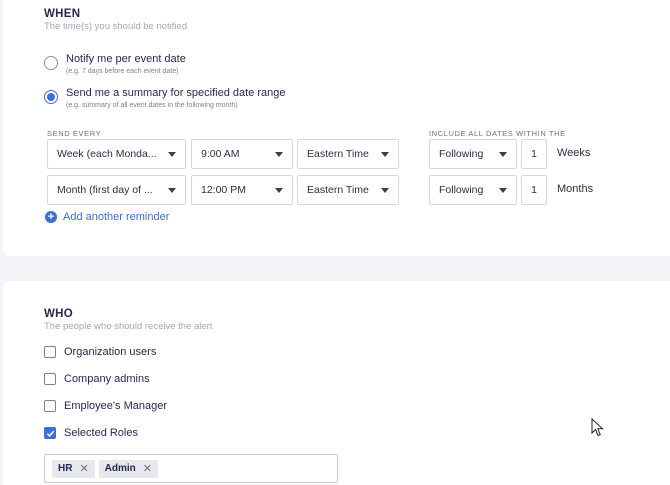 Image resolution: width=670 pixels, height=485 pixels. Describe the element at coordinates (223, 190) in the screenshot. I see `time-value: 12:00 PM` at that location.